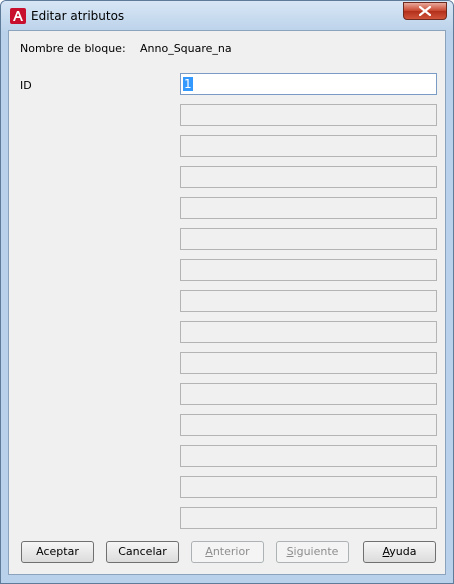 The height and width of the screenshot is (584, 454). I want to click on next-button-mnemonic: S, so click(290, 551).